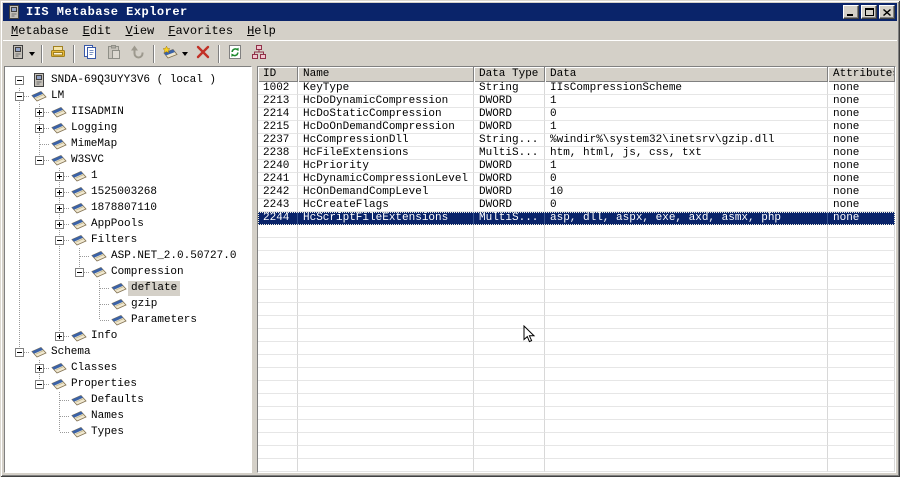 The image size is (900, 477). Describe the element at coordinates (386, 88) in the screenshot. I see `cell-name: KeyType` at that location.